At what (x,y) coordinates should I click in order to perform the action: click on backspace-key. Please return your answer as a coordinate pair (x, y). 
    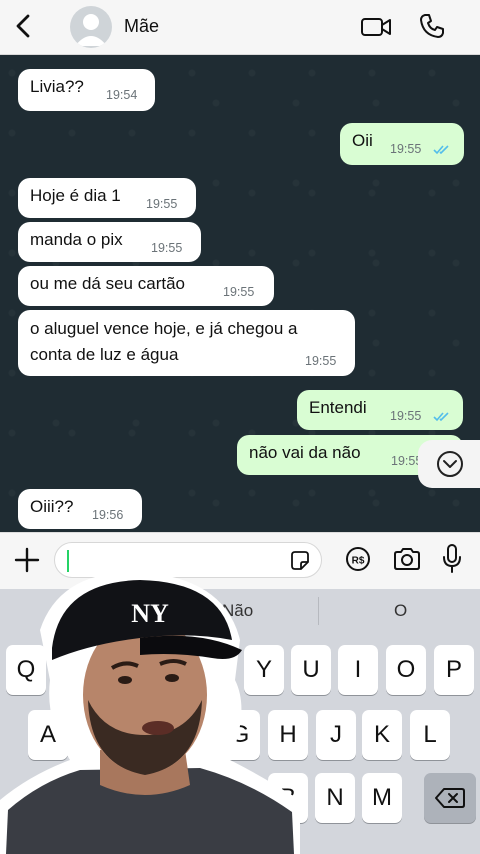
    Looking at the image, I should click on (450, 798).